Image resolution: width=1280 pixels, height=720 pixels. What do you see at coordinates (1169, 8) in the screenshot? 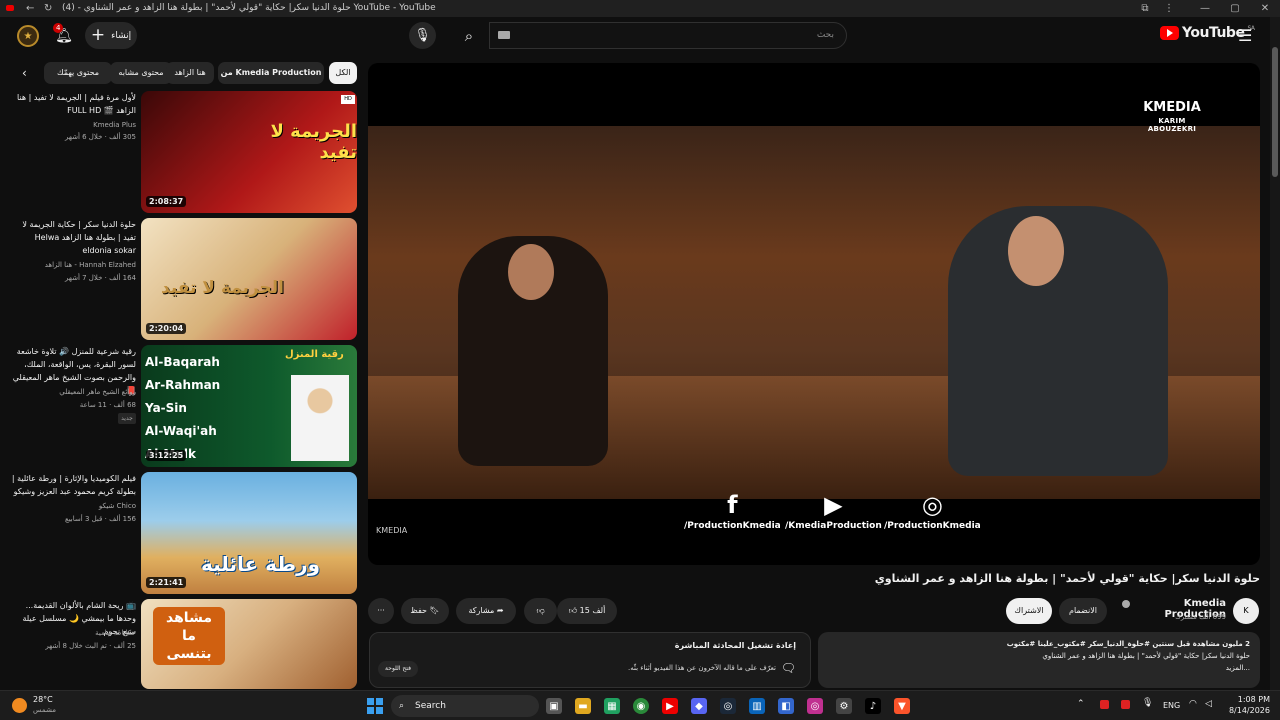
I see `more-icon: ⋮` at bounding box center [1169, 8].